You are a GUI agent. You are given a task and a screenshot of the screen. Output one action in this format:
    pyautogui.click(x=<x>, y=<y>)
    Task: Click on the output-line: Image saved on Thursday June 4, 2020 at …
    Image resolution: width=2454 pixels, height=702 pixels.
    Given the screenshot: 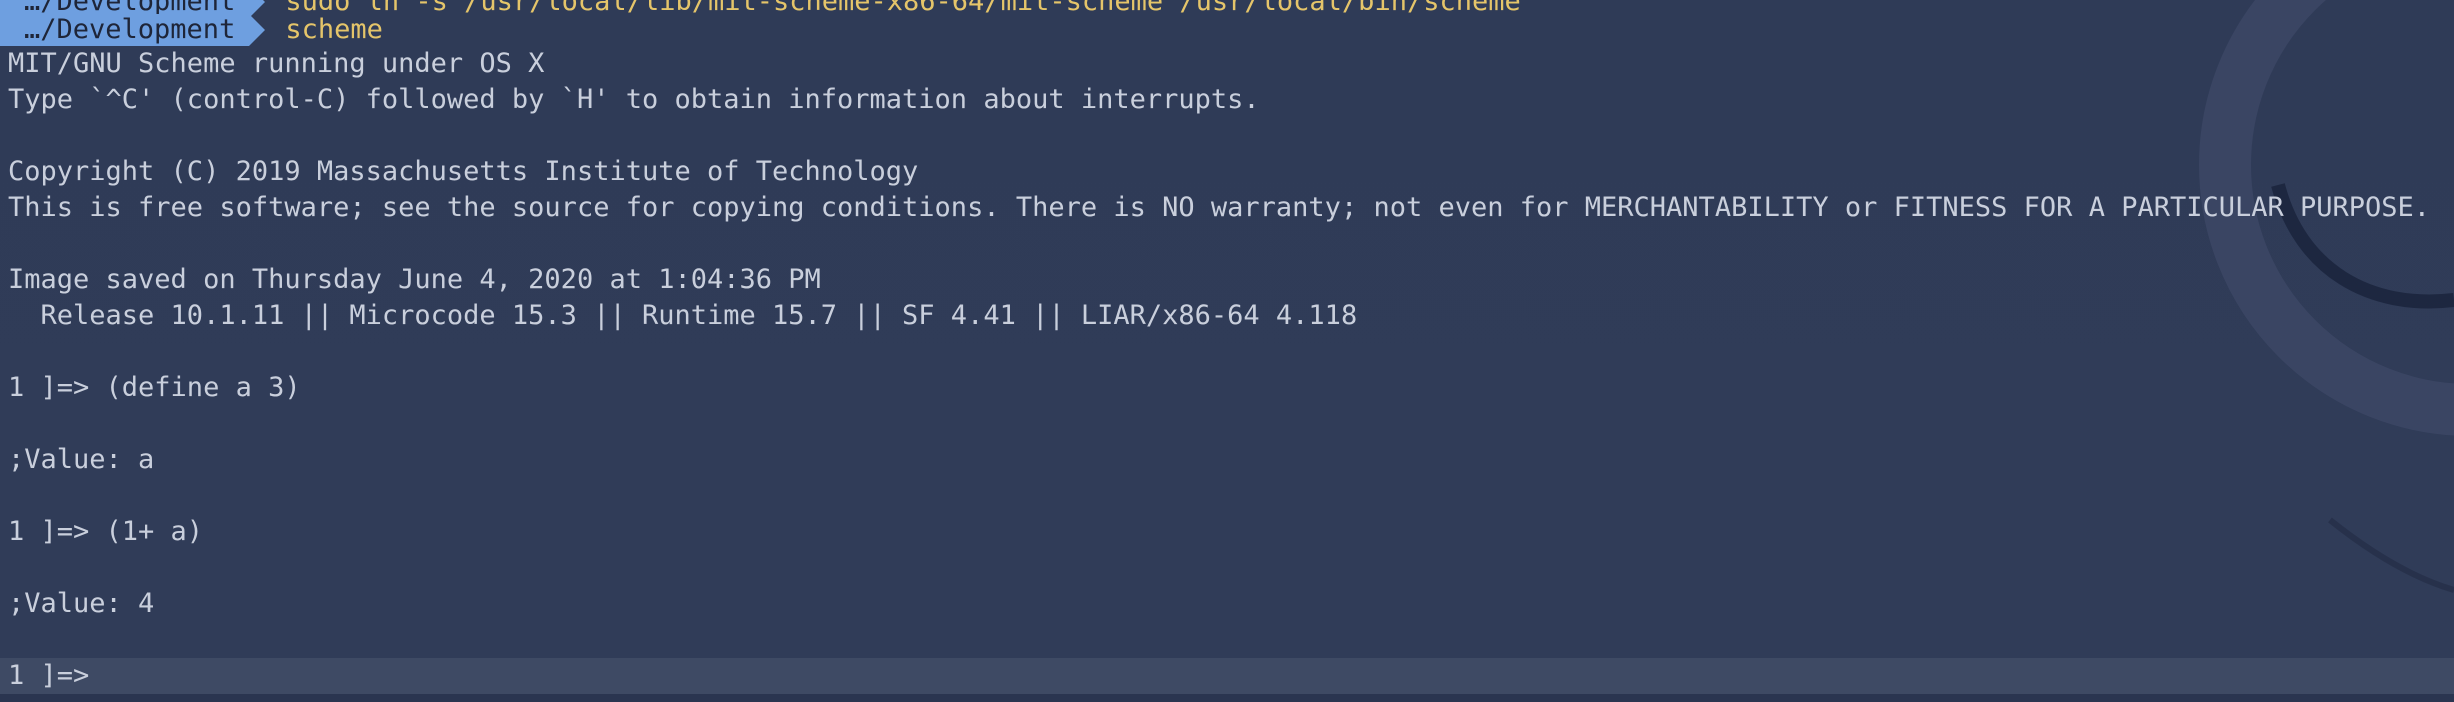 What is the action you would take?
    pyautogui.click(x=414, y=279)
    